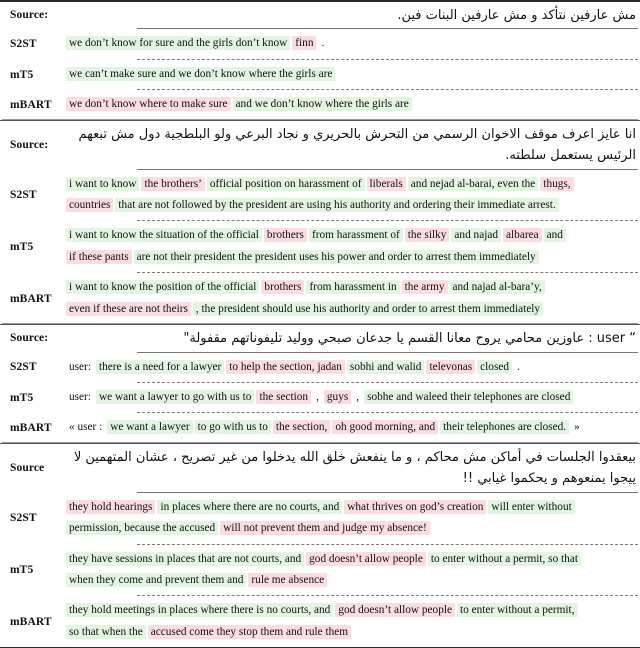  I want to click on correct-segment: official position on harassment of, so click(285, 183).